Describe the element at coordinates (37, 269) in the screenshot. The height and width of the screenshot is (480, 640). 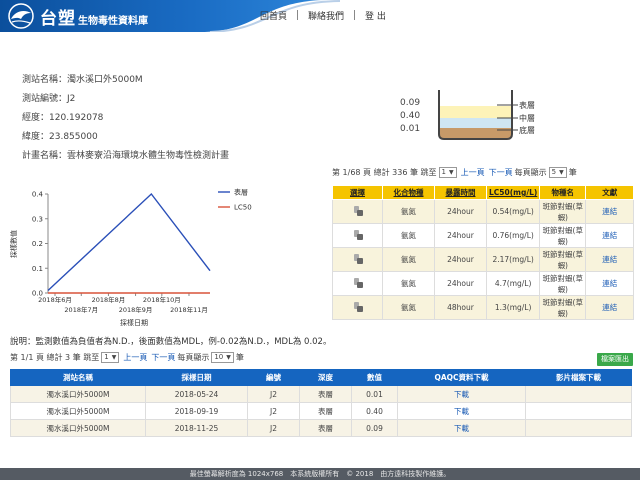
I see `chart-y-tick-label: 0.1` at that location.